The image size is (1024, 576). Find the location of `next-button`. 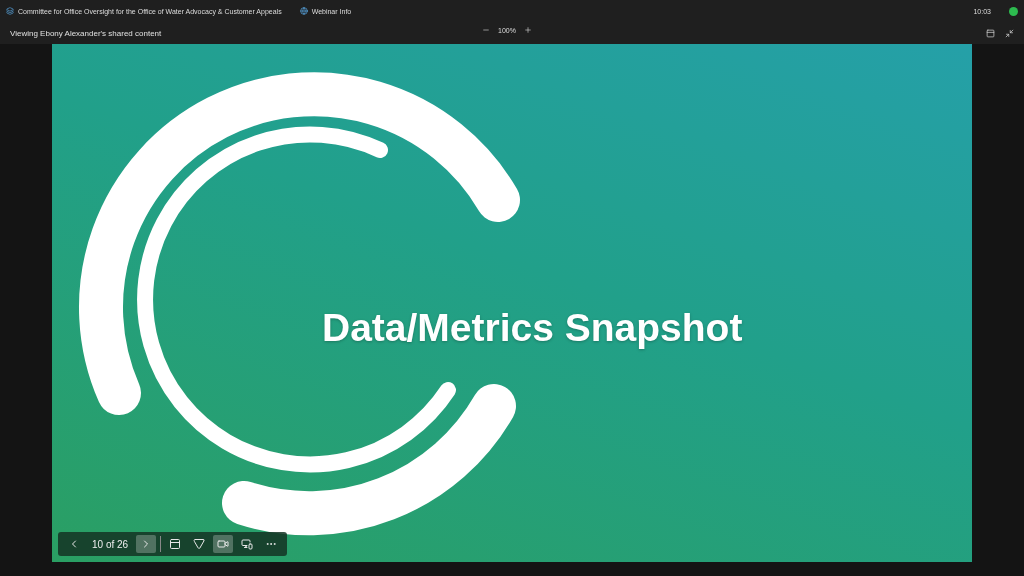

next-button is located at coordinates (146, 544).